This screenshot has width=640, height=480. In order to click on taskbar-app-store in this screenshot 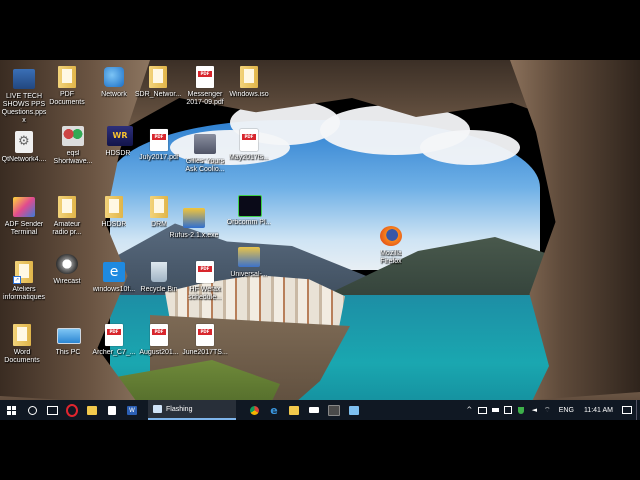, I will do `click(112, 410)`.